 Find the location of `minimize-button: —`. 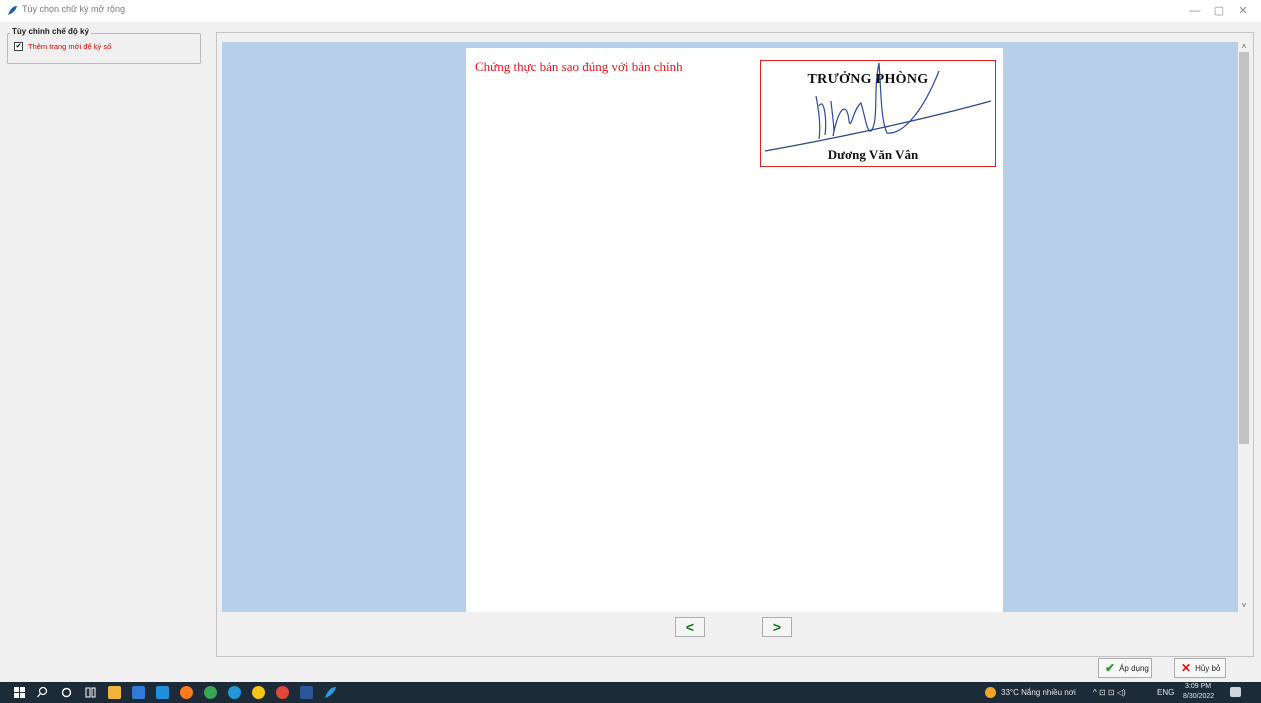

minimize-button: — is located at coordinates (1195, 11).